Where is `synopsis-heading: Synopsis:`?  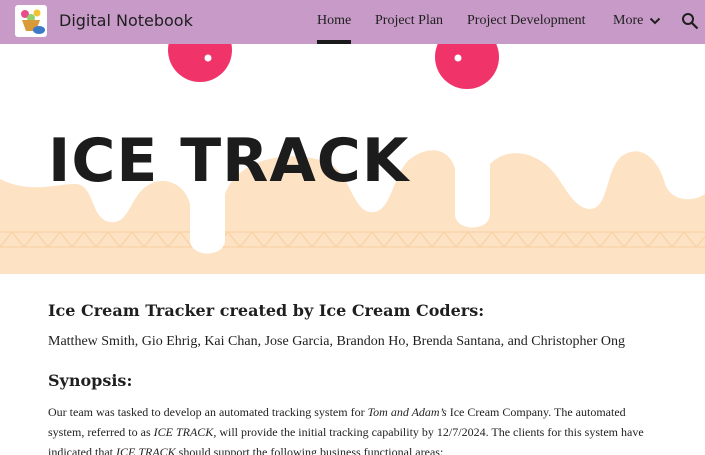
synopsis-heading: Synopsis: is located at coordinates (90, 380).